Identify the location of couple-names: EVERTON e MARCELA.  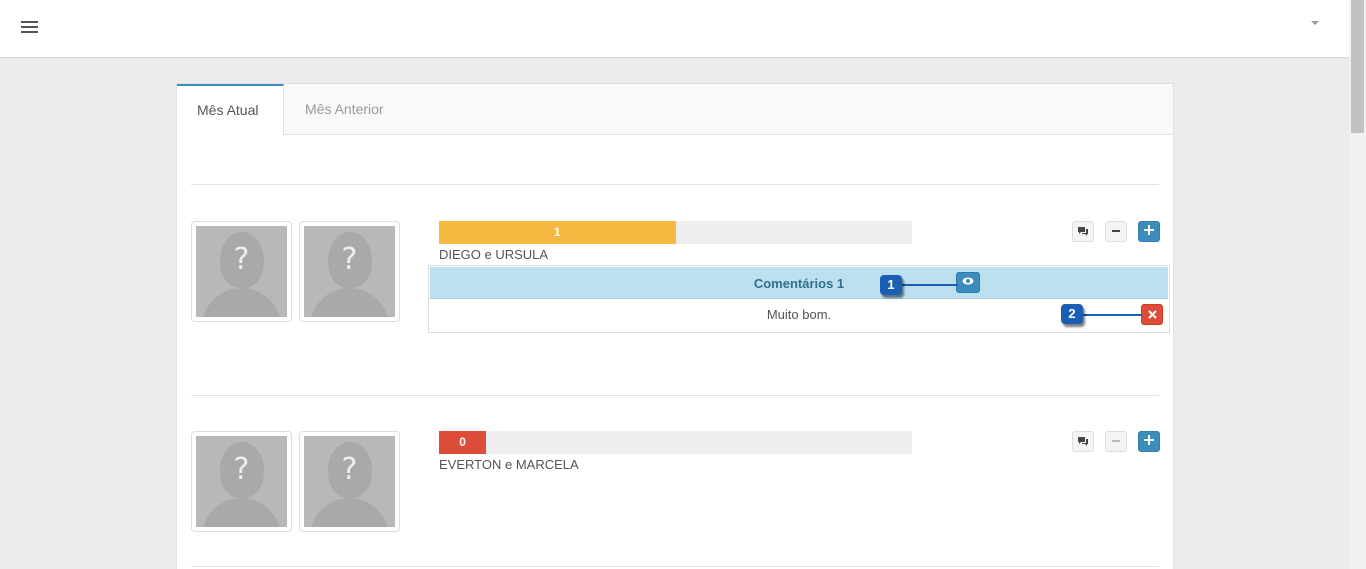
(509, 464).